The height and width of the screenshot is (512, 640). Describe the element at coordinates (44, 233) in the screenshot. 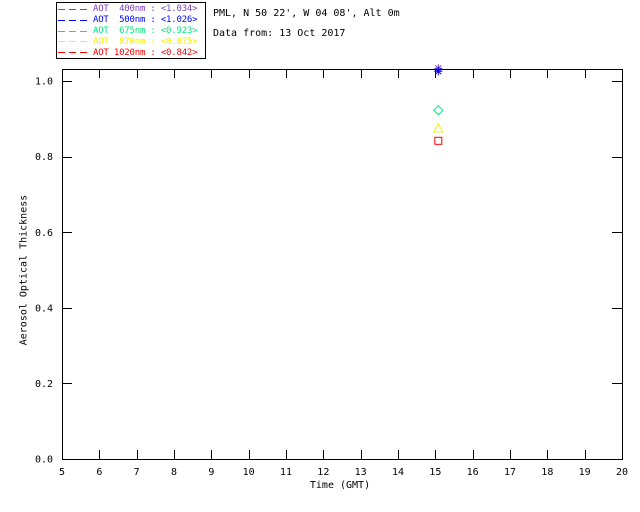

I see `y-tick-label-0.6: 0.6` at that location.